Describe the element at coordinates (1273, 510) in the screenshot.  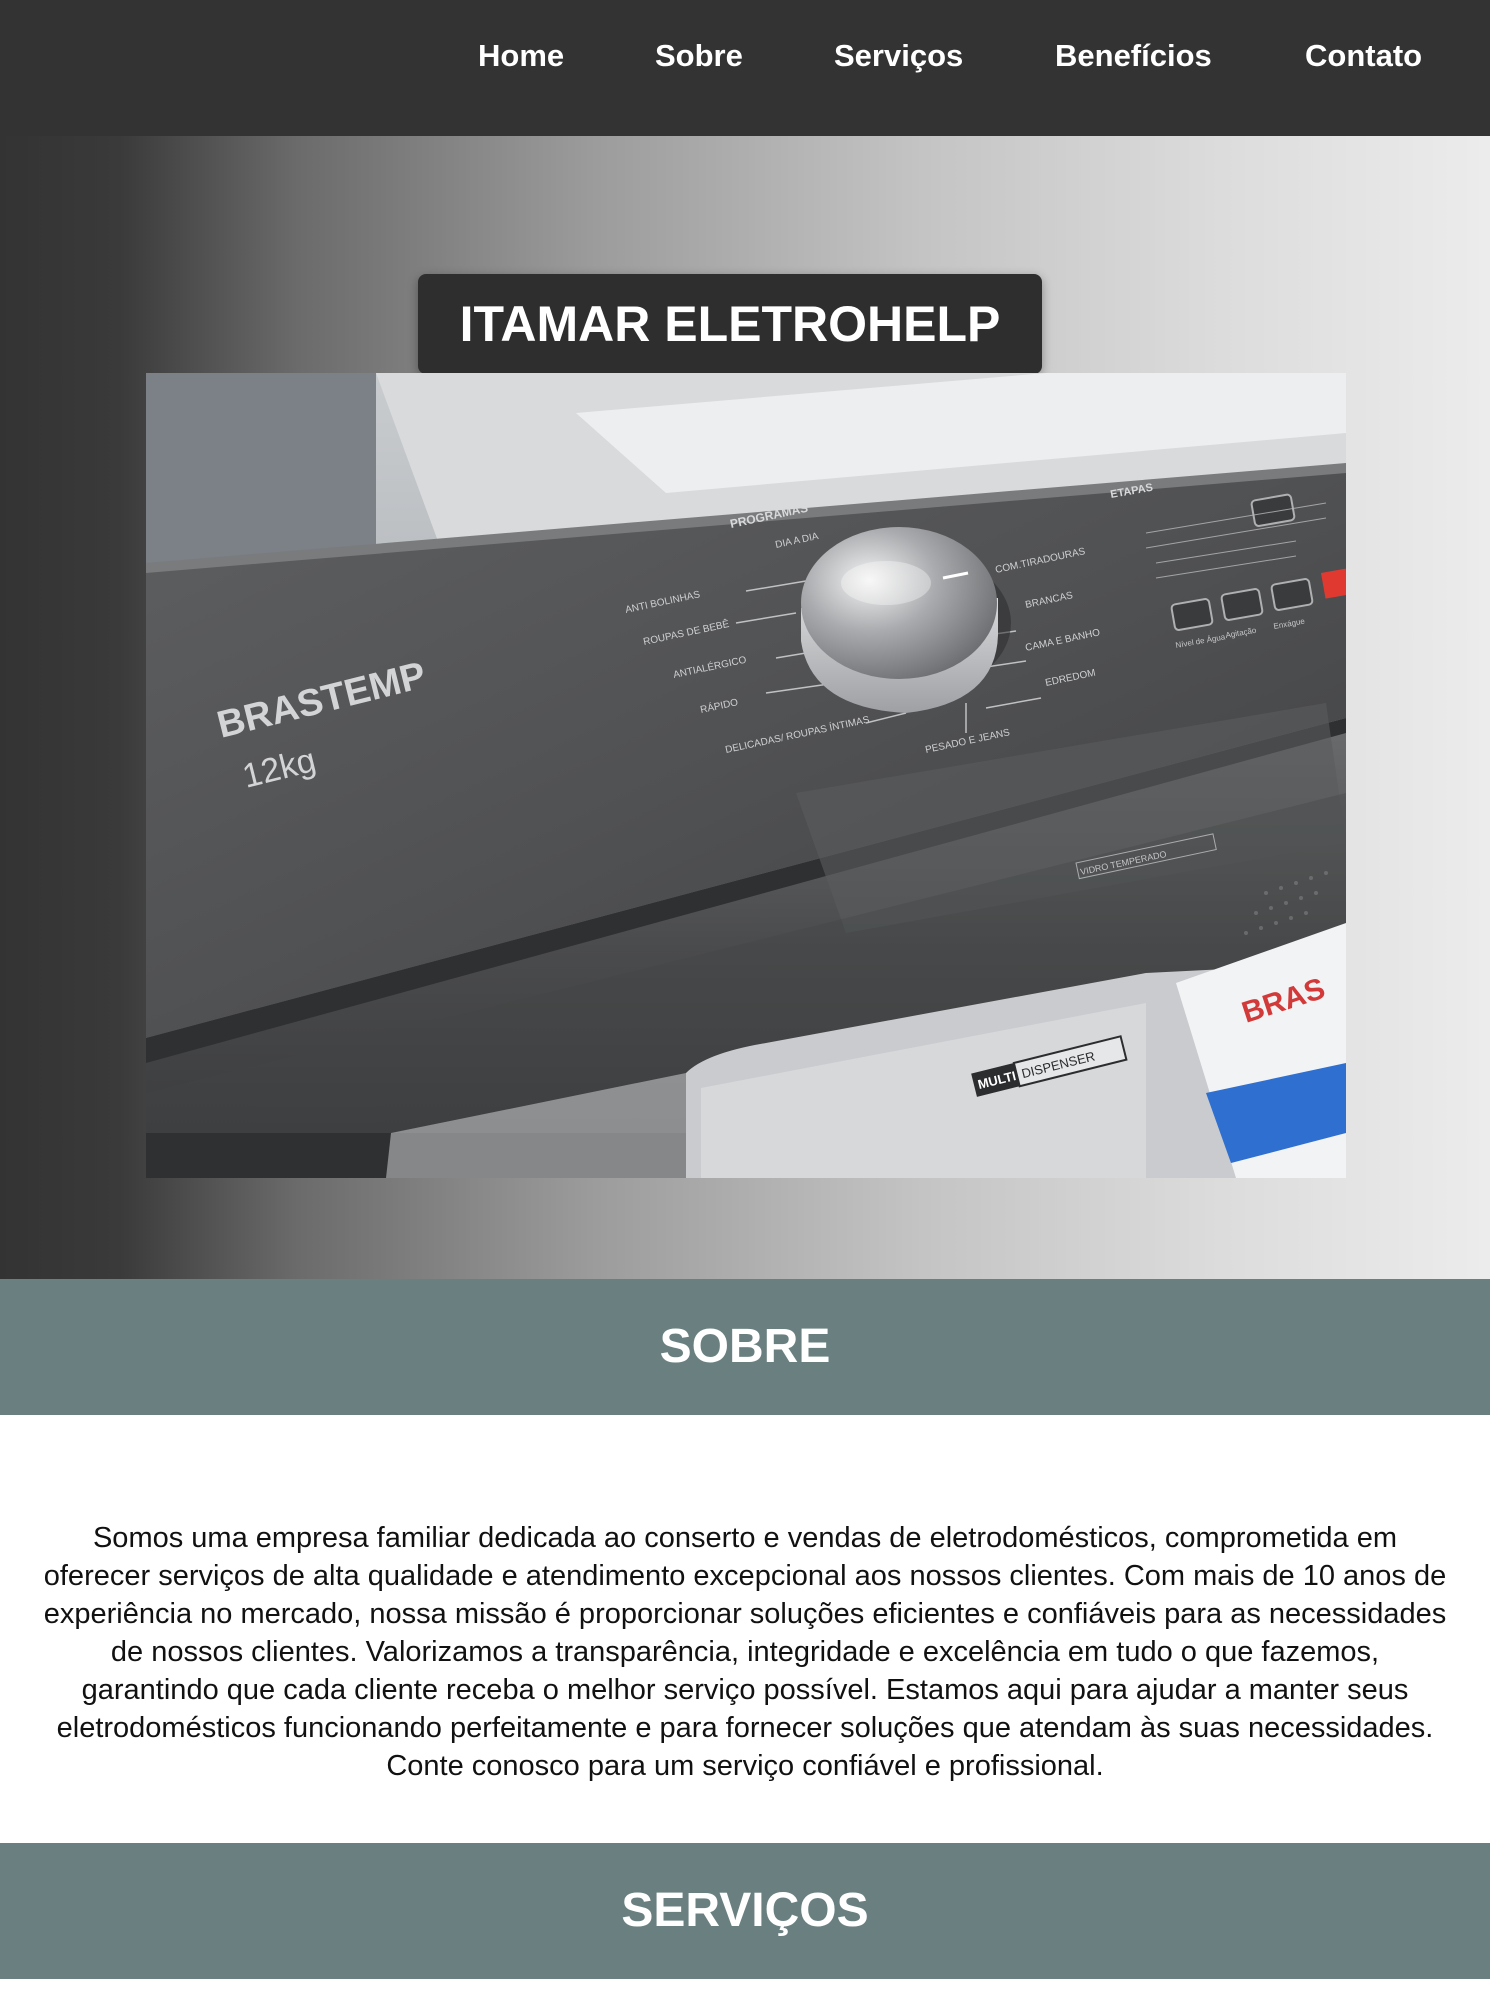
I see `program-panel-button` at that location.